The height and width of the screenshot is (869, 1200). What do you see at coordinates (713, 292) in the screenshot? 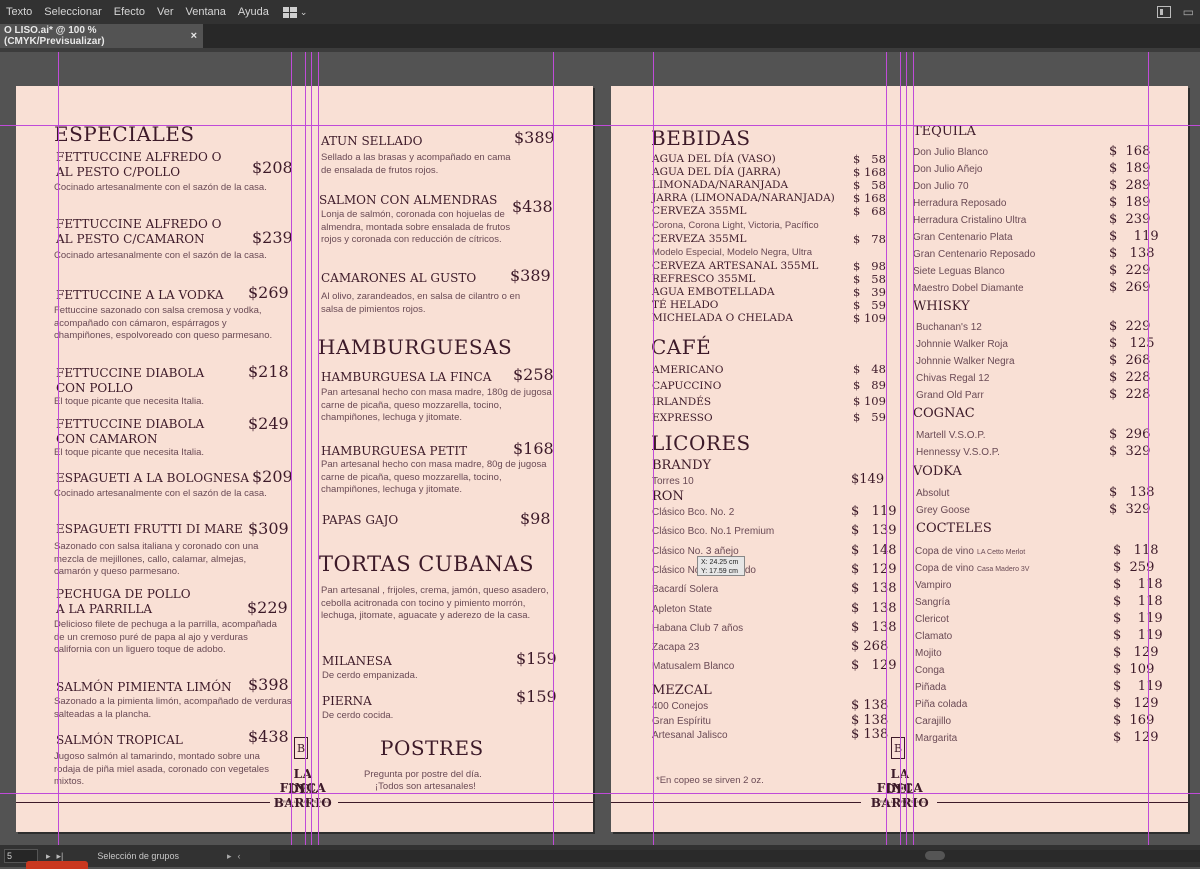
I see `bebida-name: AGUA EMBOTELLADA` at bounding box center [713, 292].